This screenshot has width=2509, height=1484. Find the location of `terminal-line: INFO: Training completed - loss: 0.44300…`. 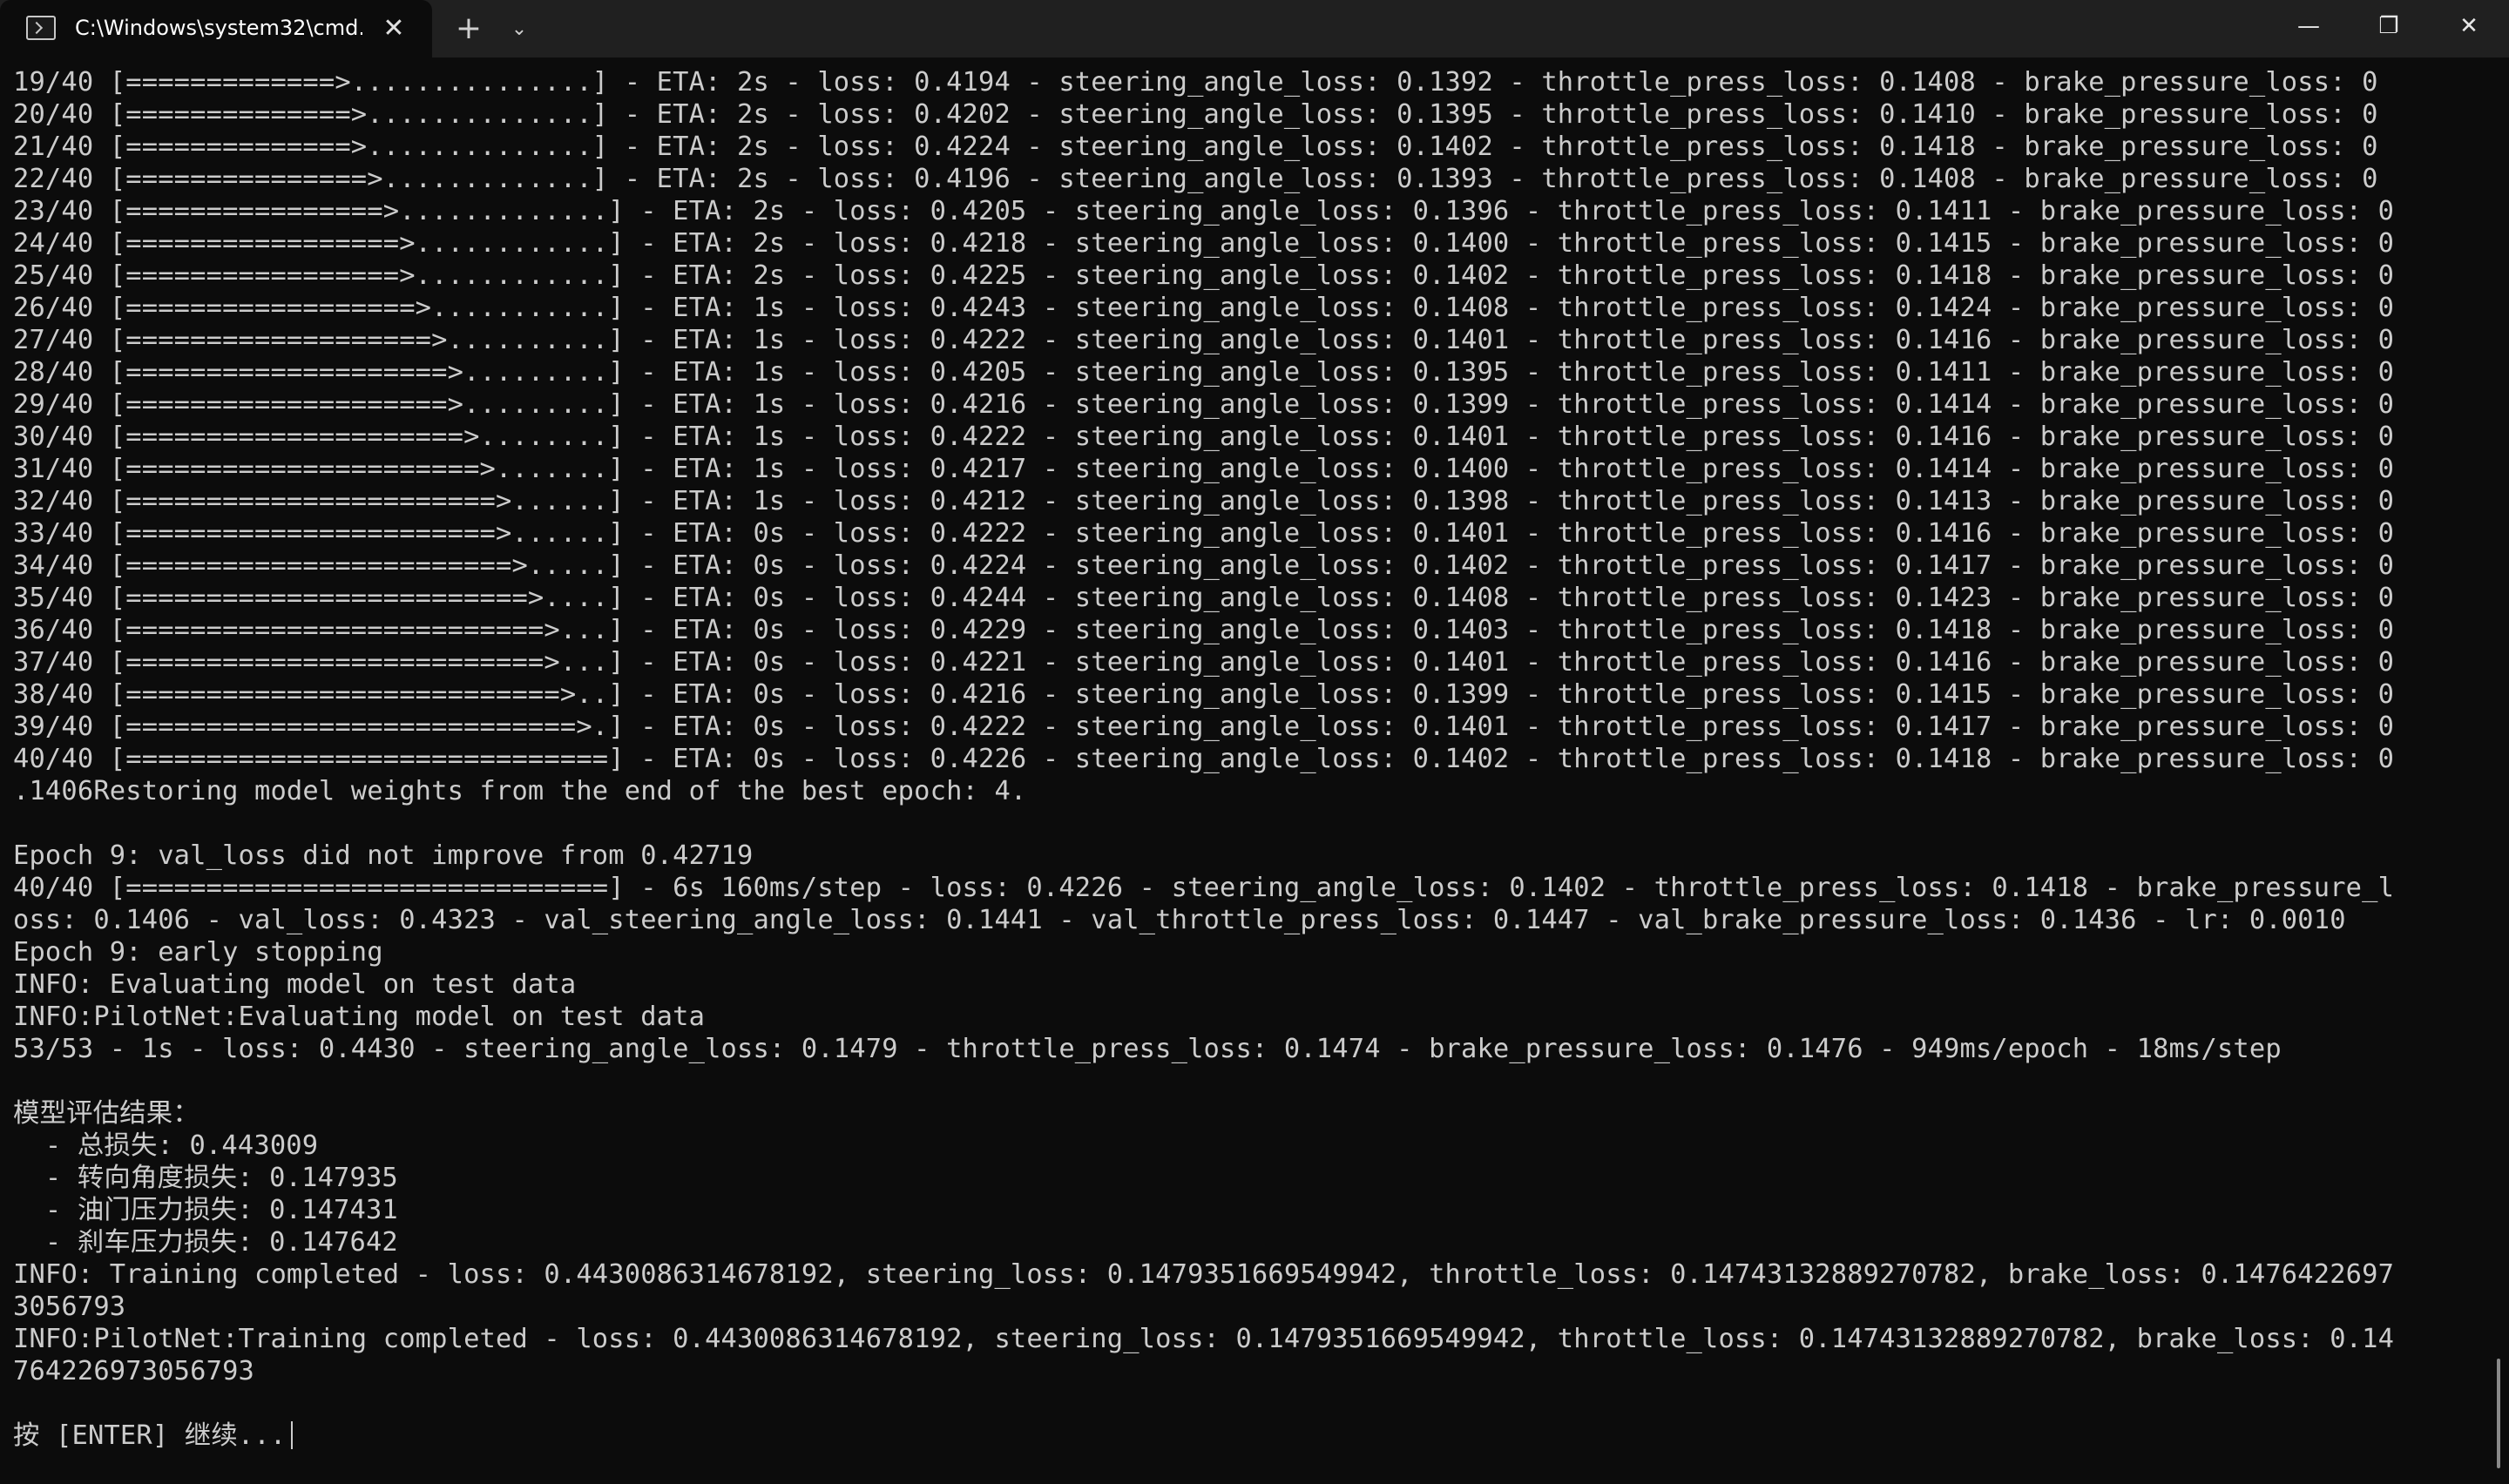

terminal-line: INFO: Training completed - loss: 0.44300… is located at coordinates (1204, 1275).